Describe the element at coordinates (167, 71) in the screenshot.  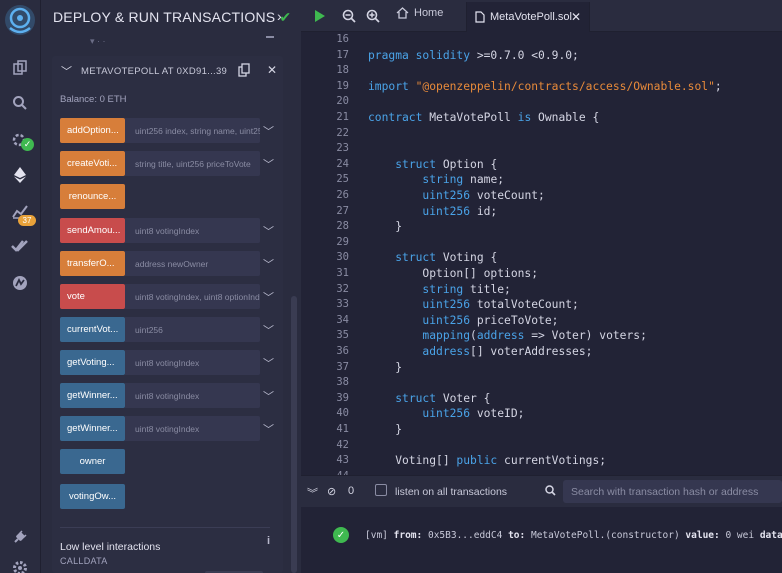
I see `instance-header: ﹀ METAVOTEPOLL AT 0XD91...39138 ✕` at that location.